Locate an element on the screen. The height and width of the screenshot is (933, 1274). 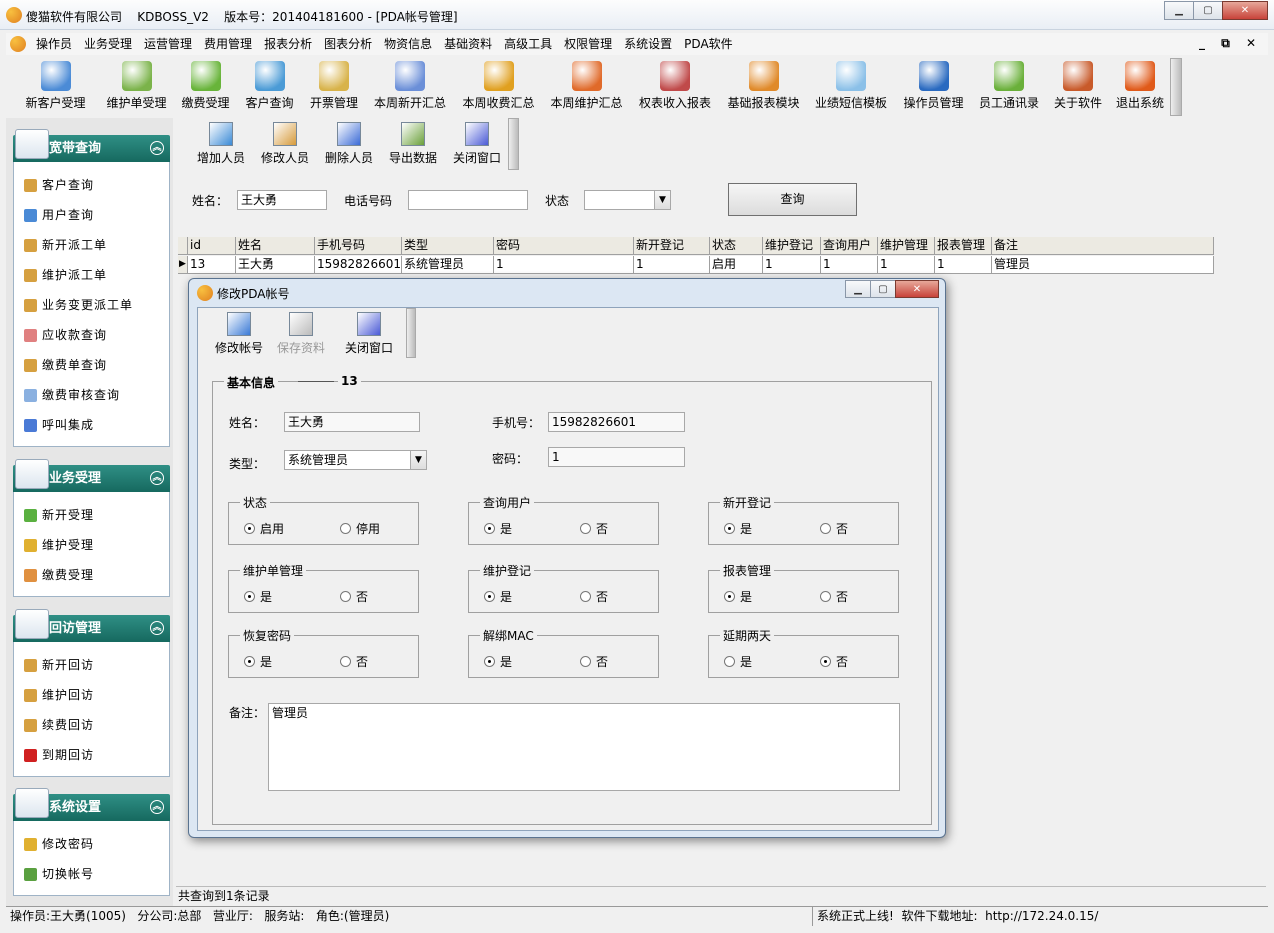
nav-item-1-0: 新开受理 is located at coordinates (91, 515).